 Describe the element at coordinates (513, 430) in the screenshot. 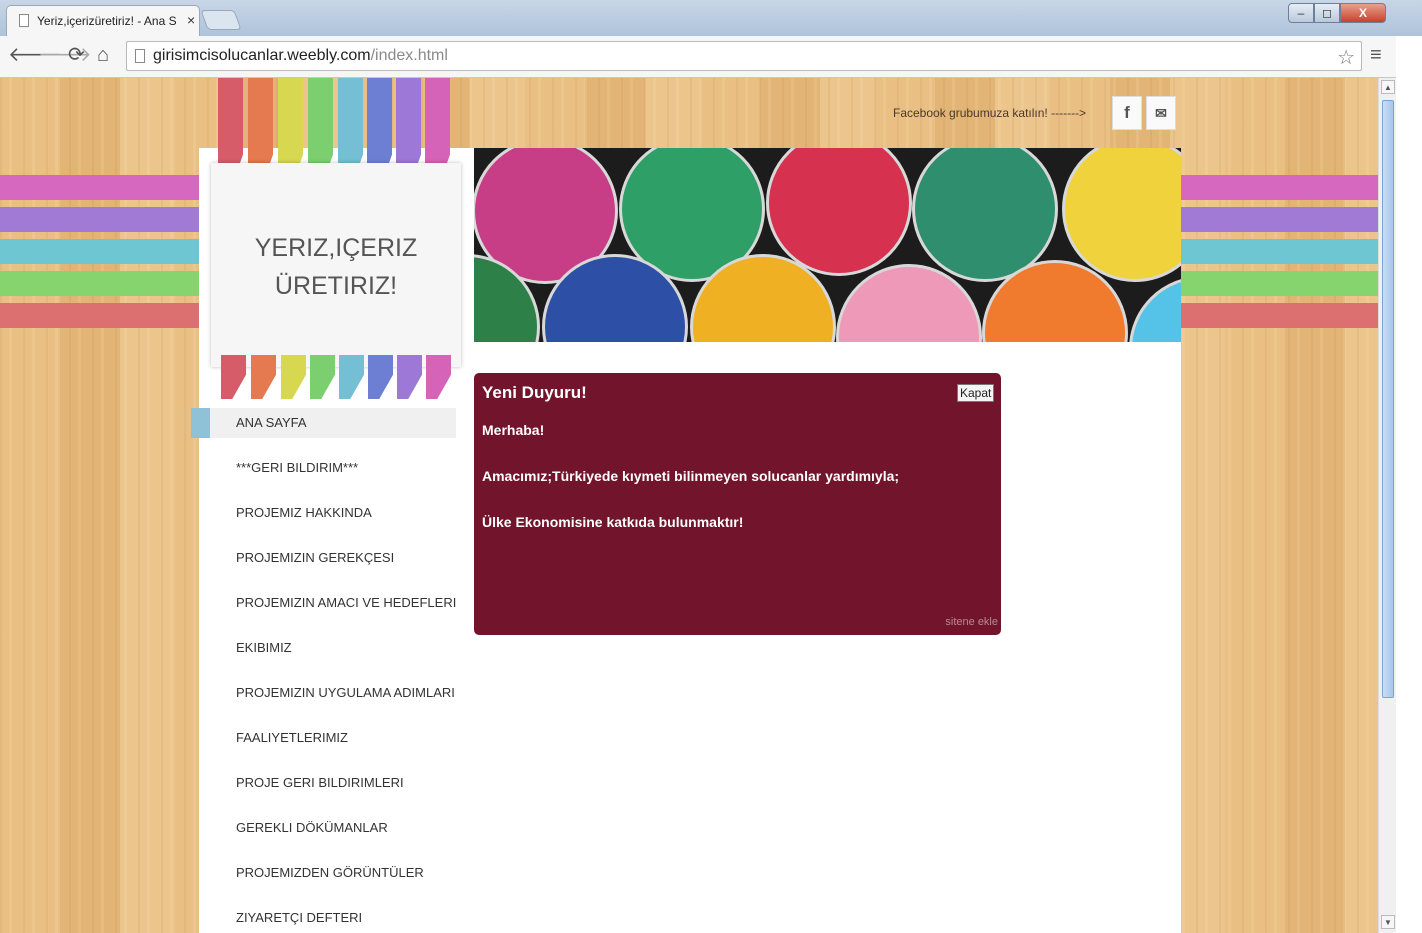

I see `announcement-greeting: Merhaba!` at that location.